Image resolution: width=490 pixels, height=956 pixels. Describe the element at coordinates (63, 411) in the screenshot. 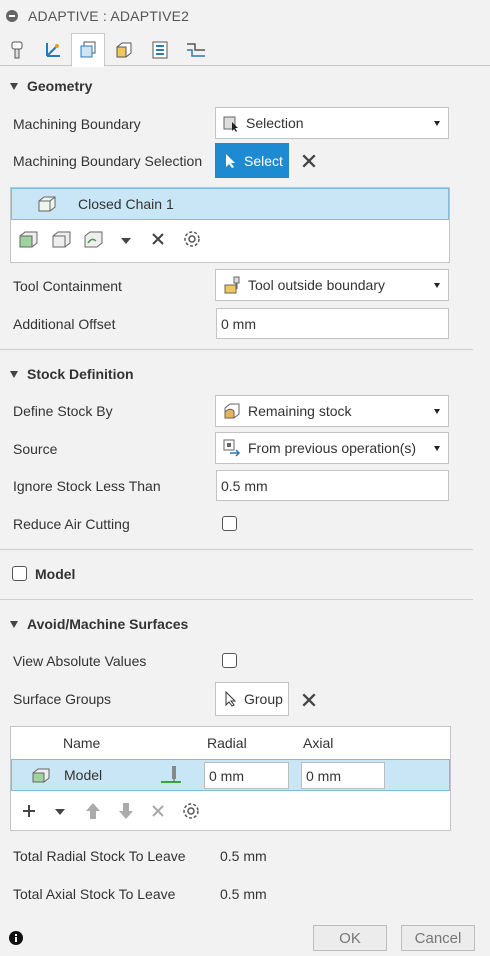

I see `define-stock-label: Define Stock By` at that location.